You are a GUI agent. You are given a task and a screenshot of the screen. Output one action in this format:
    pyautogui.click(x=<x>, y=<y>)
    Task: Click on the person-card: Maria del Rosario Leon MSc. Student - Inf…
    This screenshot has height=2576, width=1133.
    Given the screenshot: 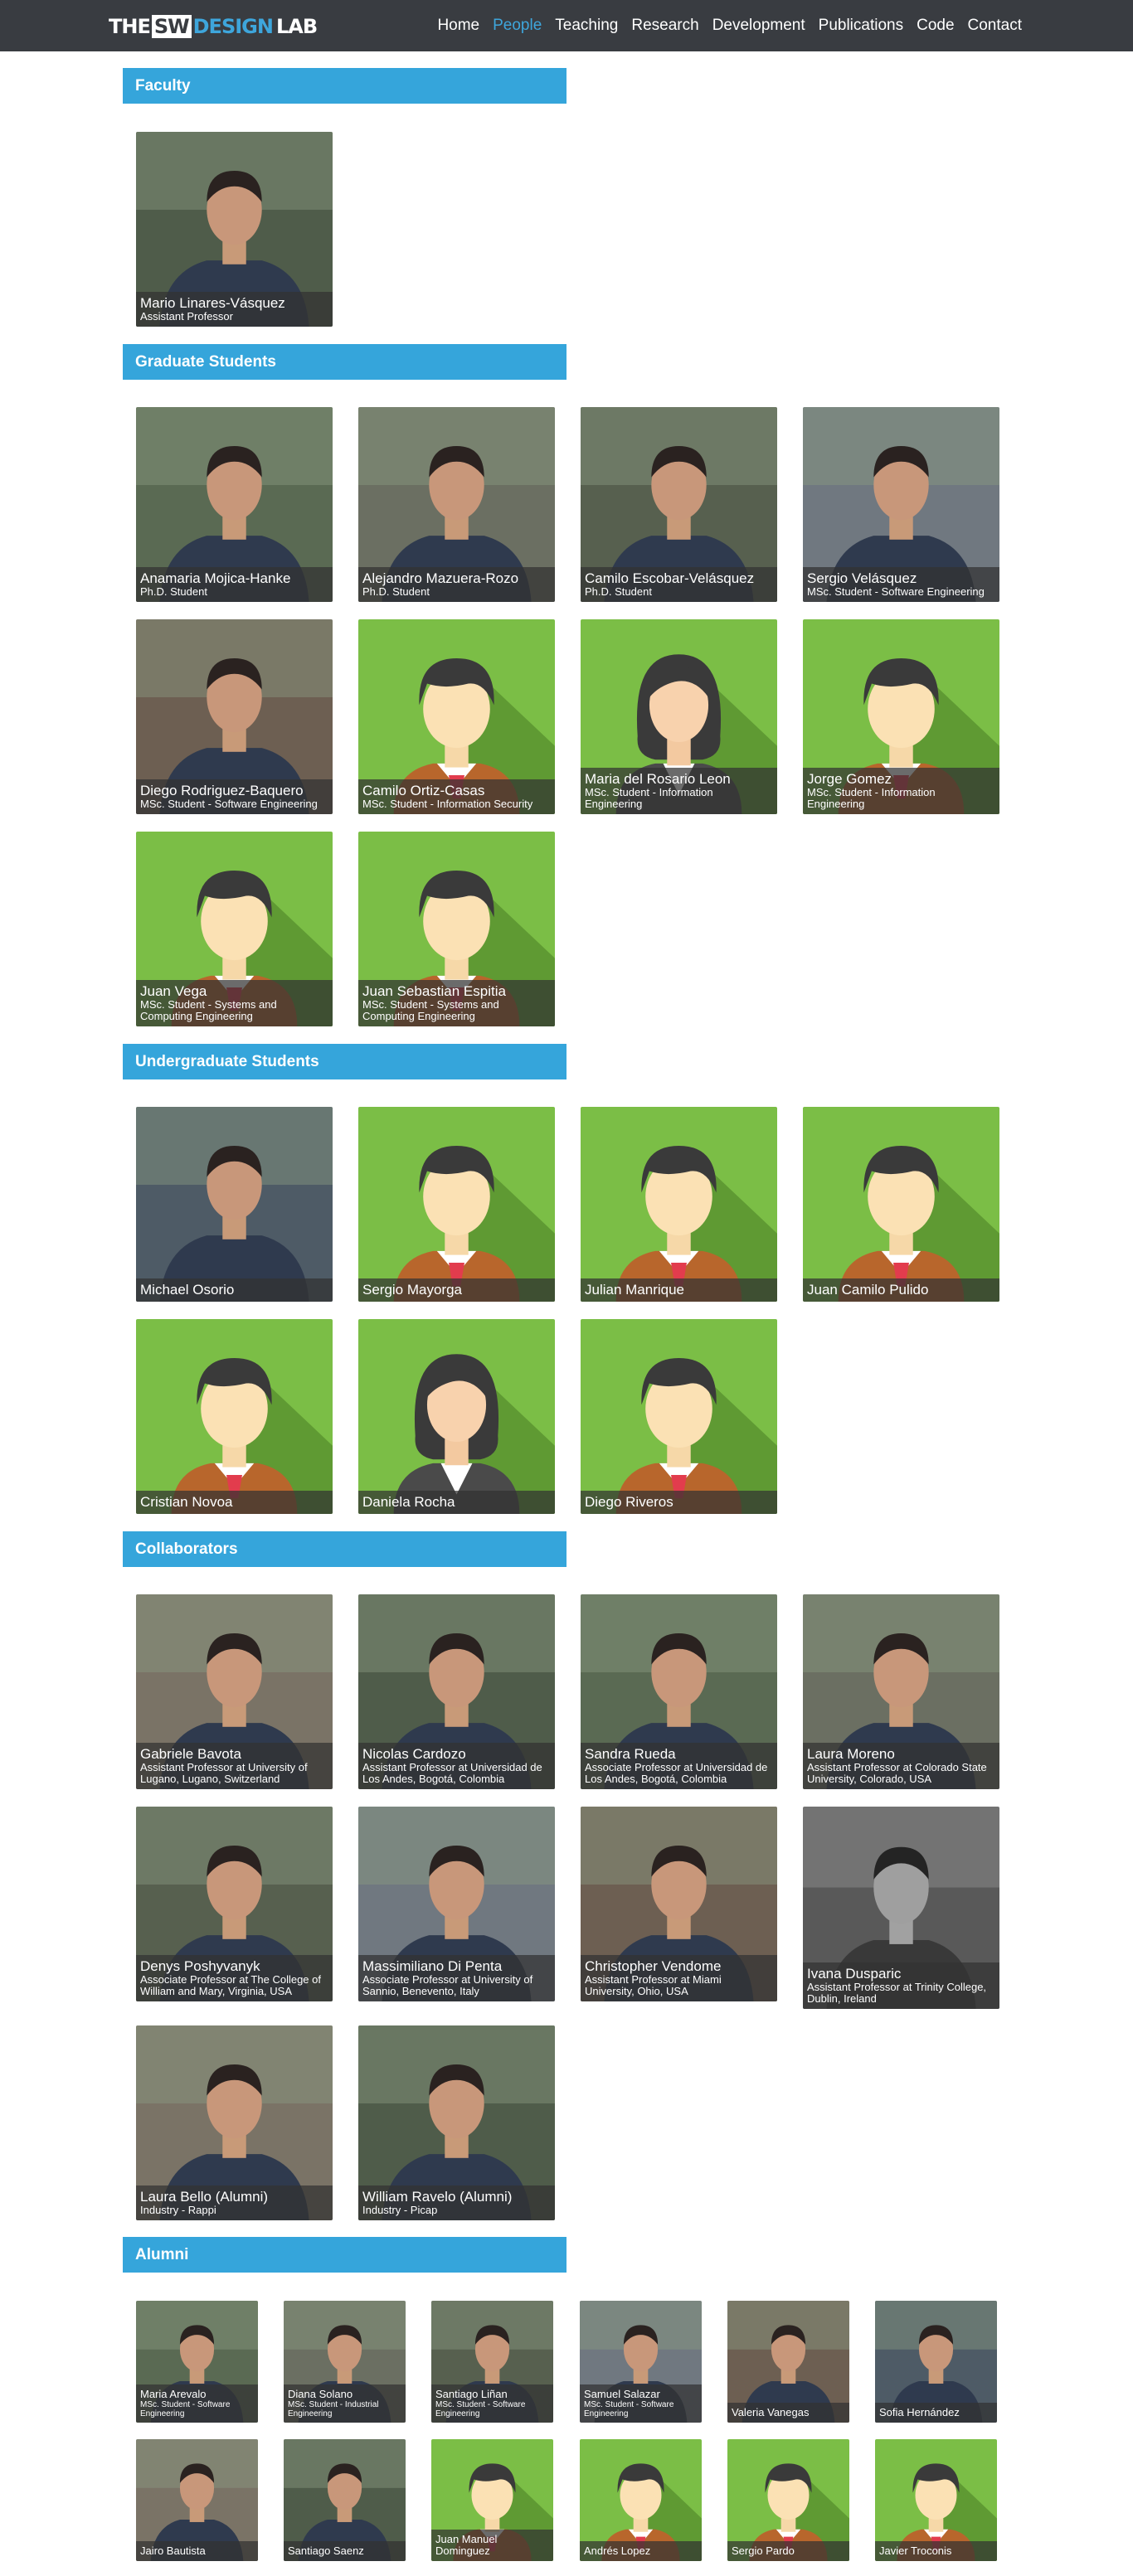 What is the action you would take?
    pyautogui.click(x=679, y=716)
    